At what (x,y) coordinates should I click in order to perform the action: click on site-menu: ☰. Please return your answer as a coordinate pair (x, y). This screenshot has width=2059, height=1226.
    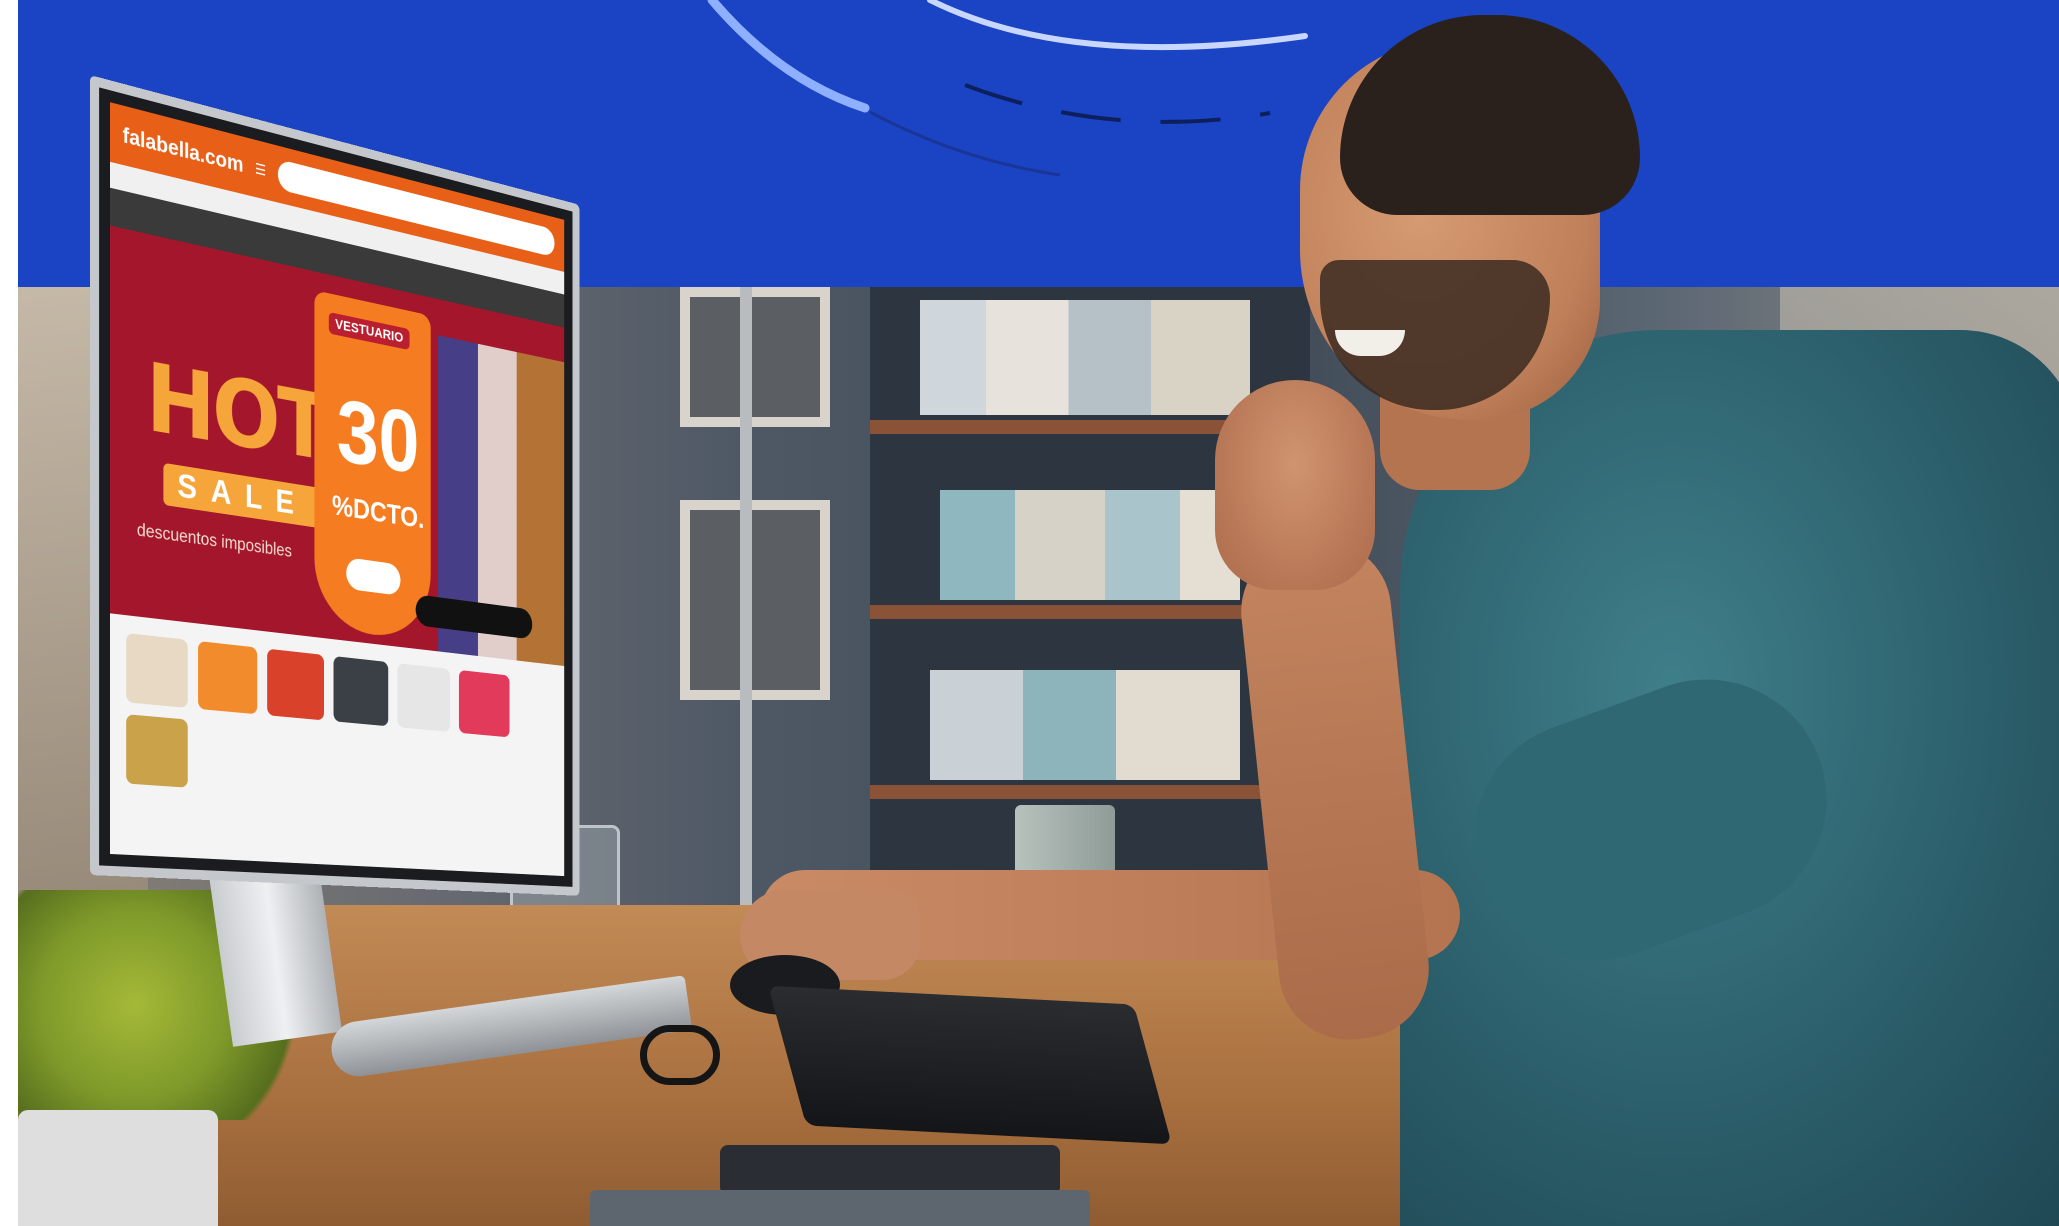
    Looking at the image, I should click on (261, 170).